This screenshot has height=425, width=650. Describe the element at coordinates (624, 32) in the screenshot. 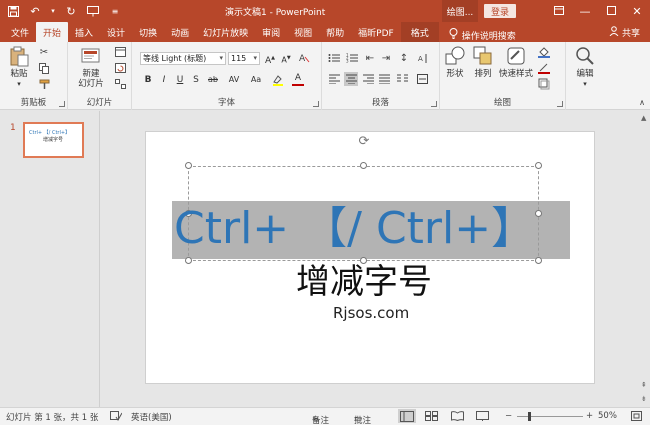

I see `share-button: 共享` at that location.